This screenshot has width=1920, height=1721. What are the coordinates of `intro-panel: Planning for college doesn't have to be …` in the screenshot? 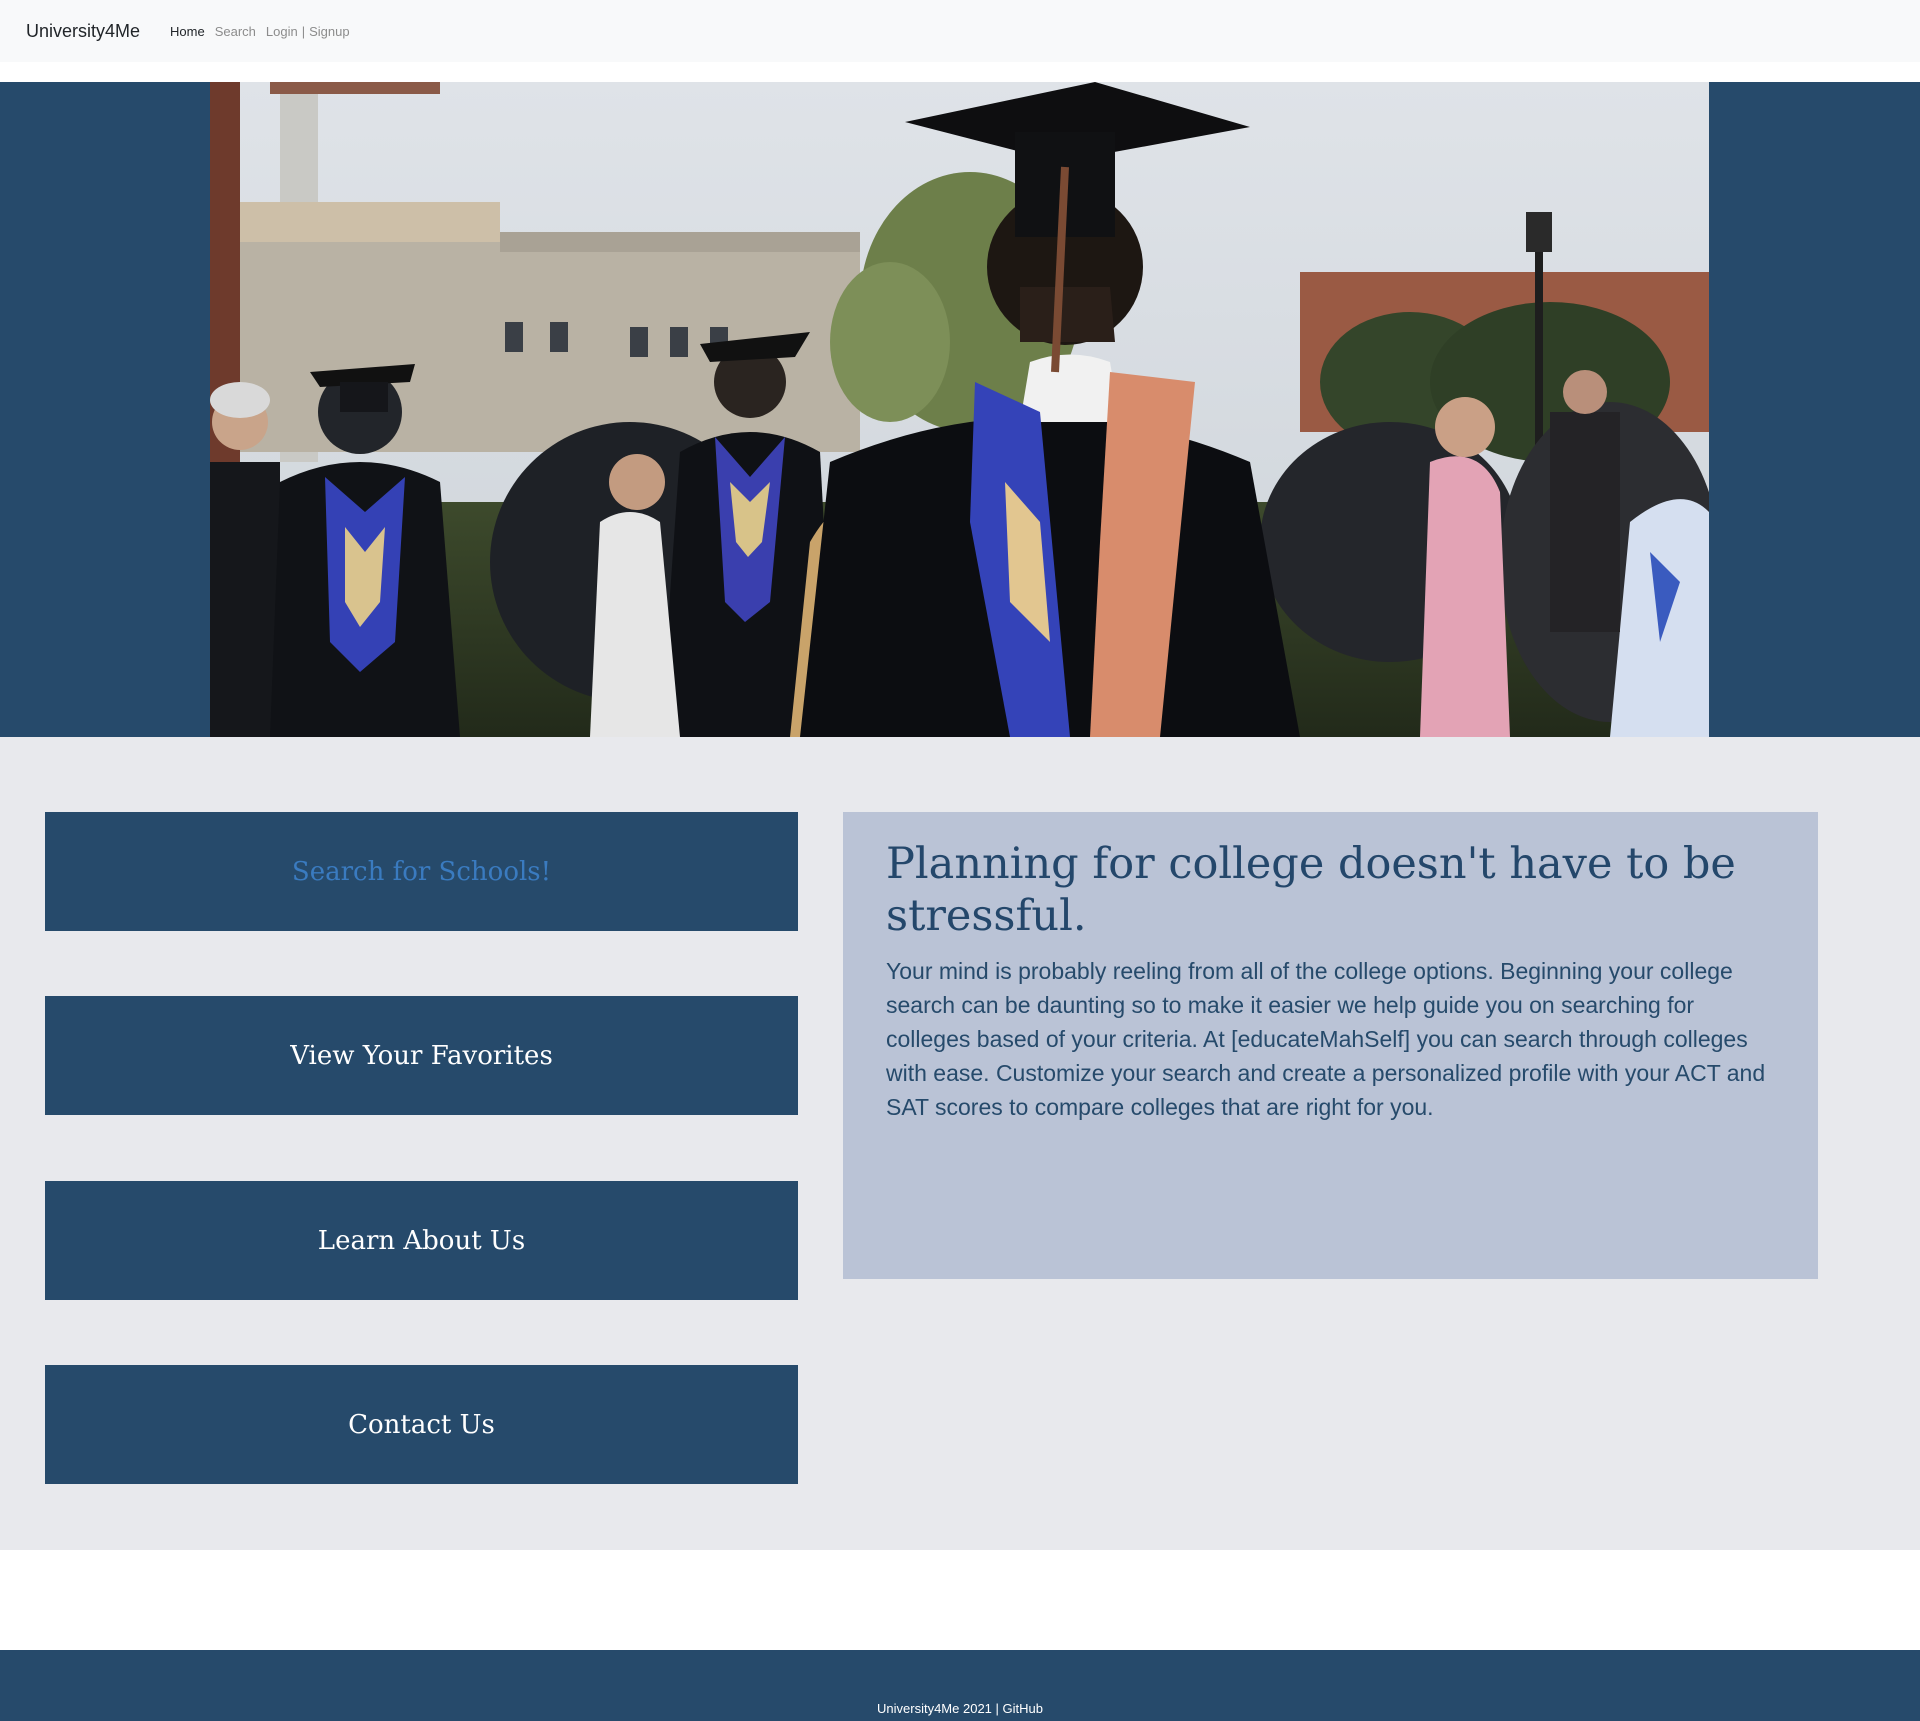 It's located at (1330, 1045).